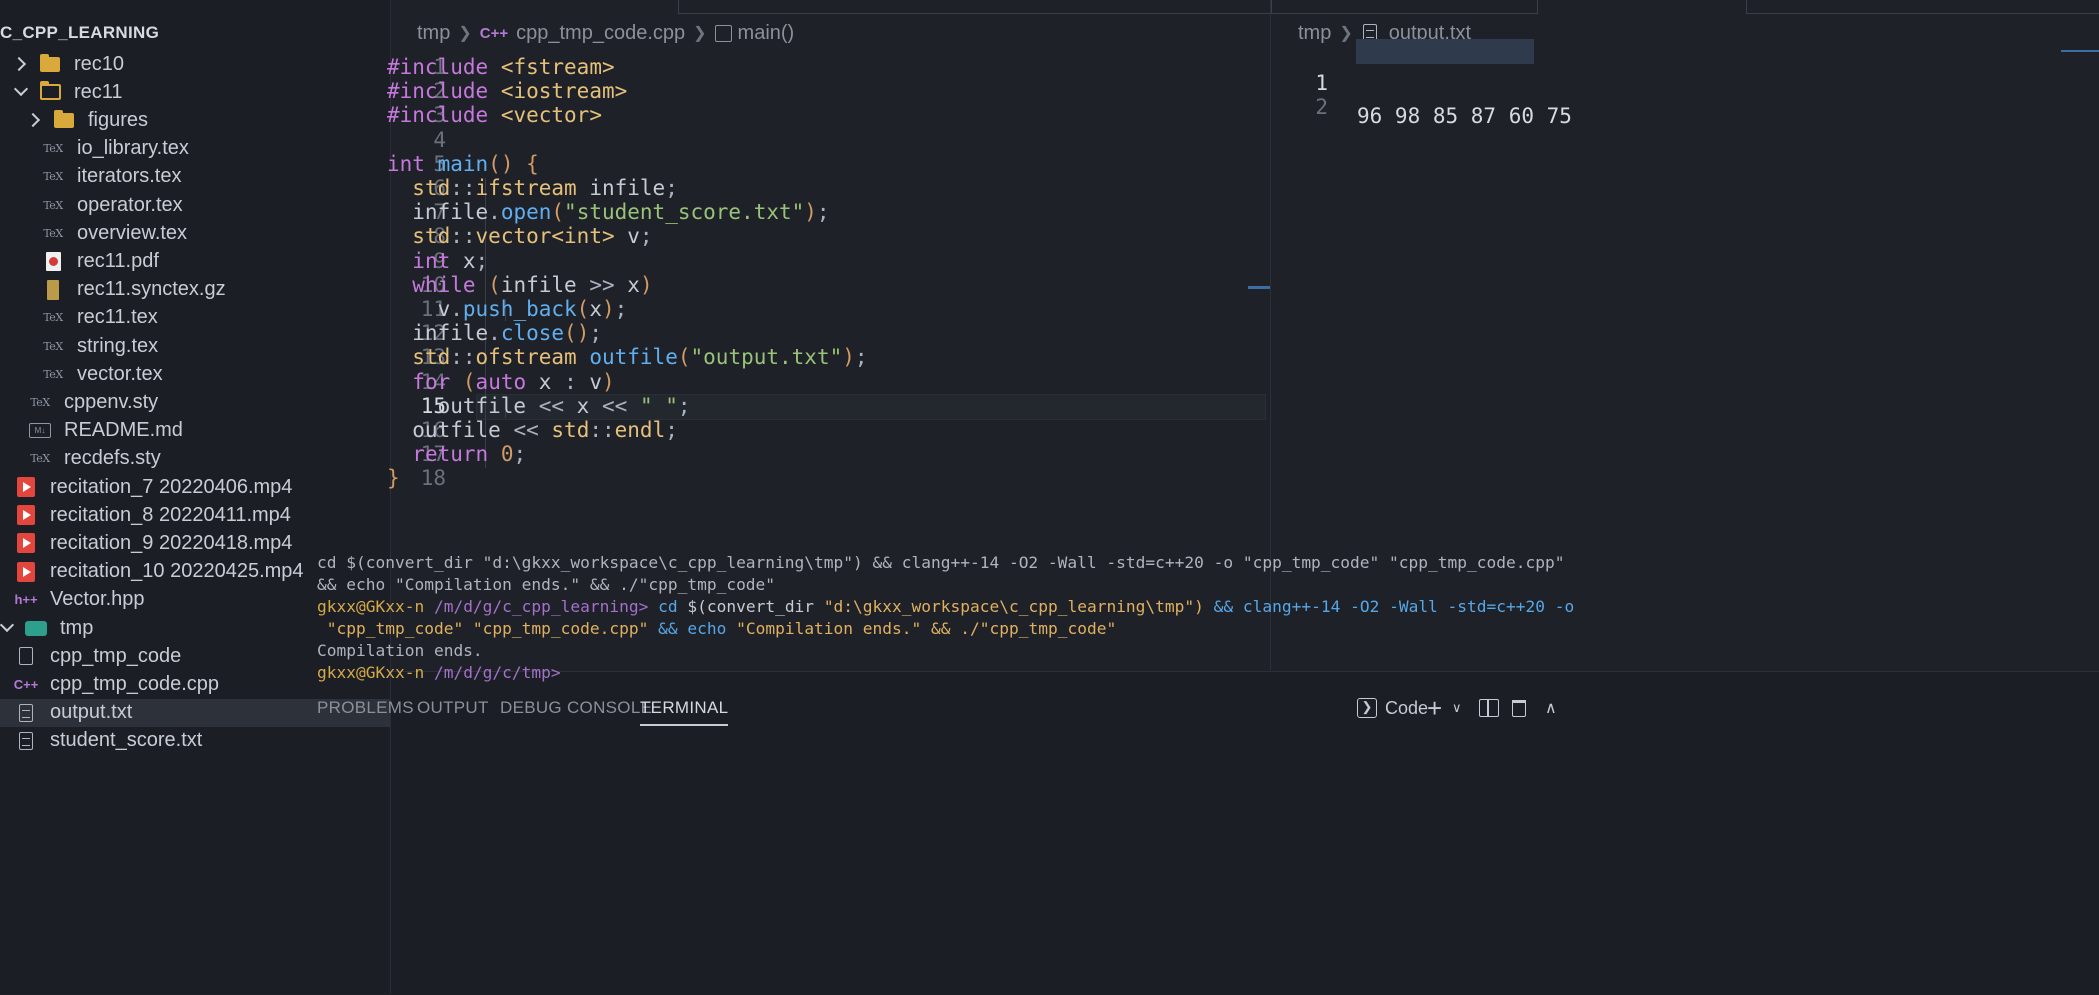 This screenshot has width=2099, height=995. I want to click on tree-item: TeX io_library.tex, so click(195, 149).